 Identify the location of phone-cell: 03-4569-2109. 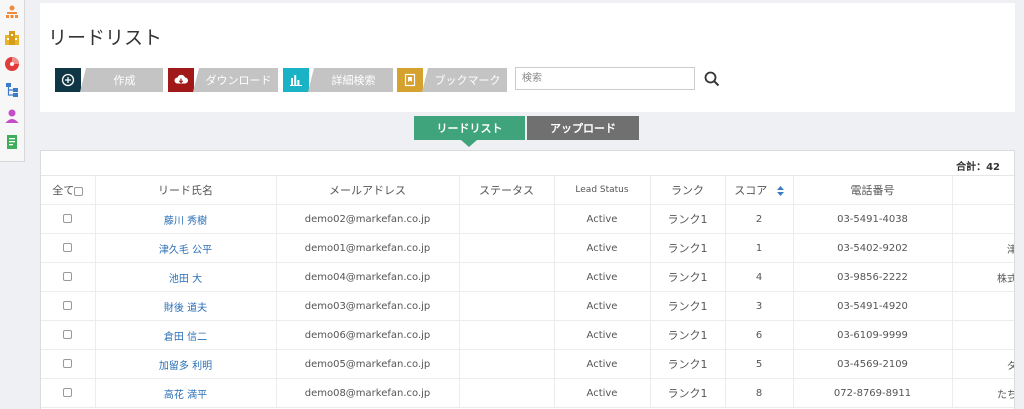
(872, 364).